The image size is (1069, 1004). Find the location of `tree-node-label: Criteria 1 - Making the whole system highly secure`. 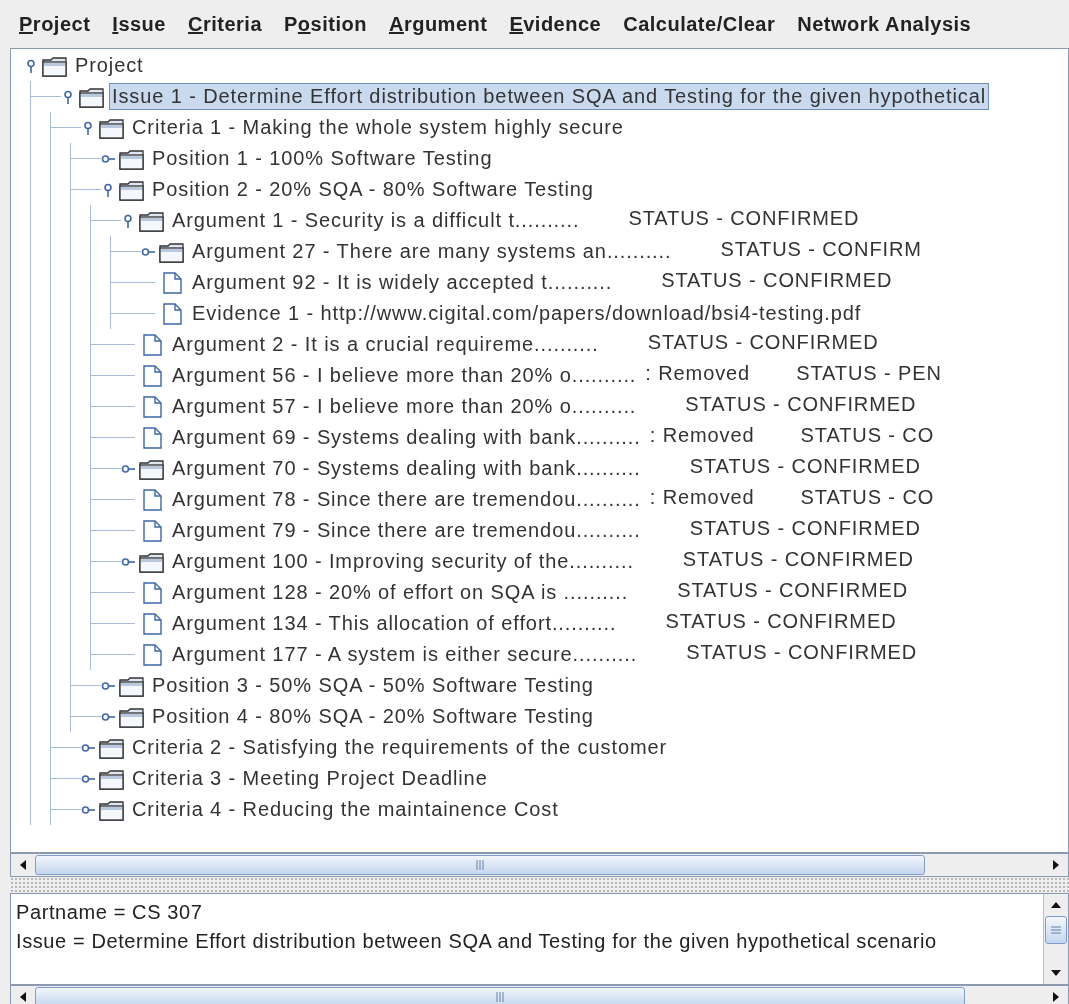

tree-node-label: Criteria 1 - Making the whole system highly secure is located at coordinates (378, 127).